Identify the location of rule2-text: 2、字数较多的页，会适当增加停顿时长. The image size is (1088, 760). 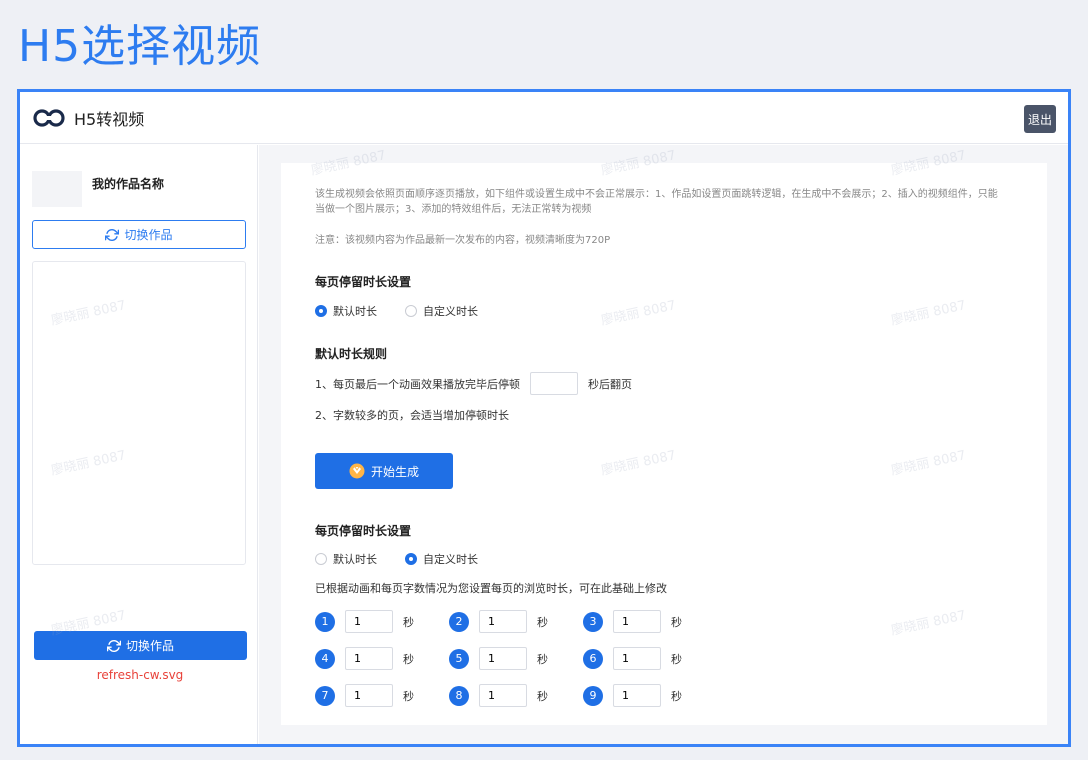
(412, 415).